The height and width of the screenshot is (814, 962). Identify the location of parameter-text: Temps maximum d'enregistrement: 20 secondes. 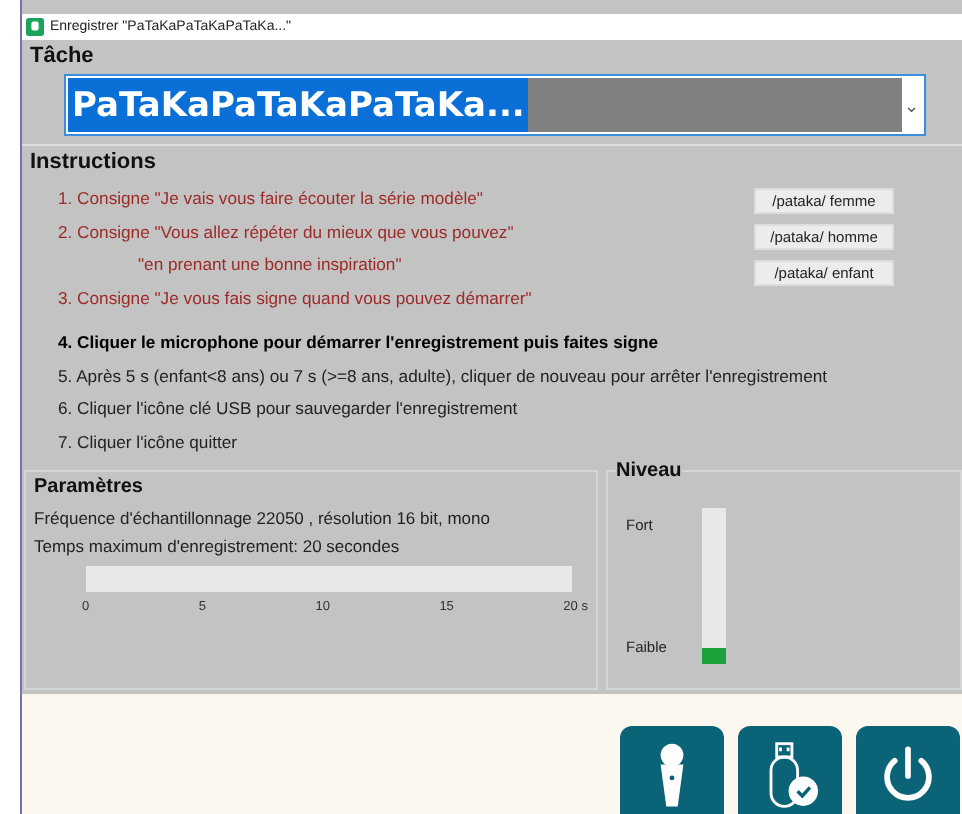
(217, 547).